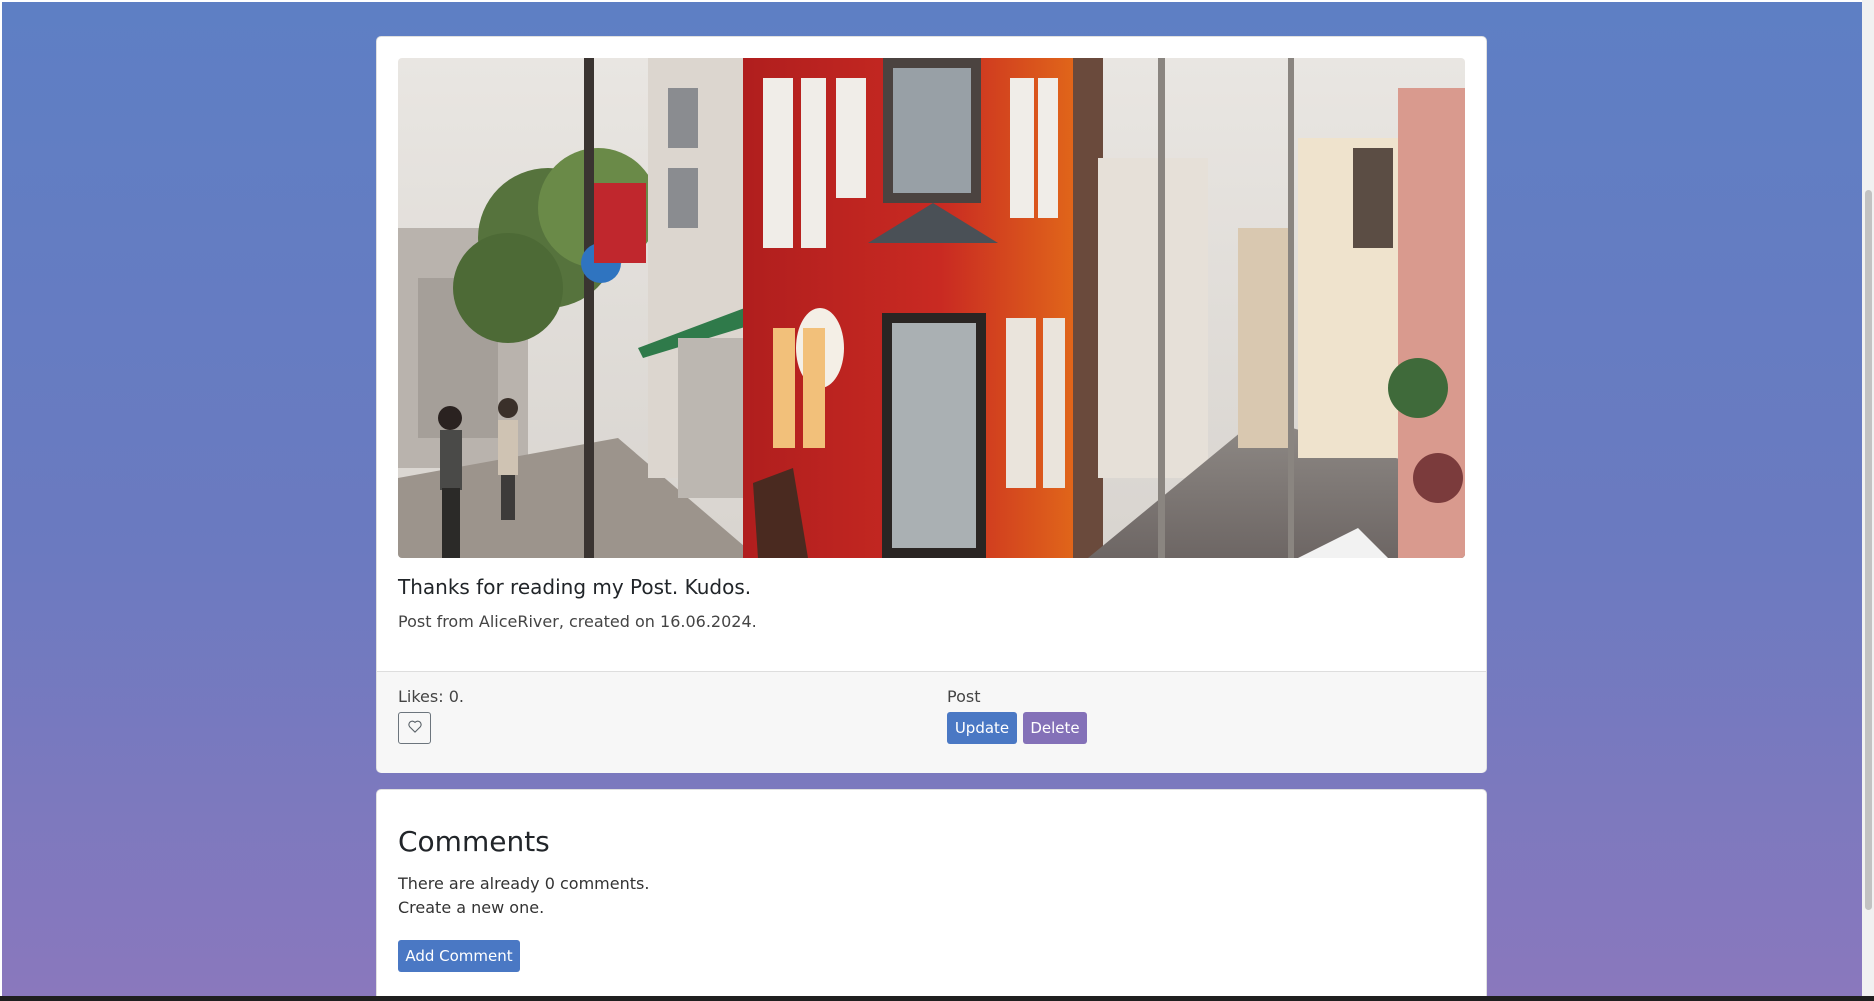 The width and height of the screenshot is (1874, 1001). I want to click on heart-outline-icon, so click(414, 728).